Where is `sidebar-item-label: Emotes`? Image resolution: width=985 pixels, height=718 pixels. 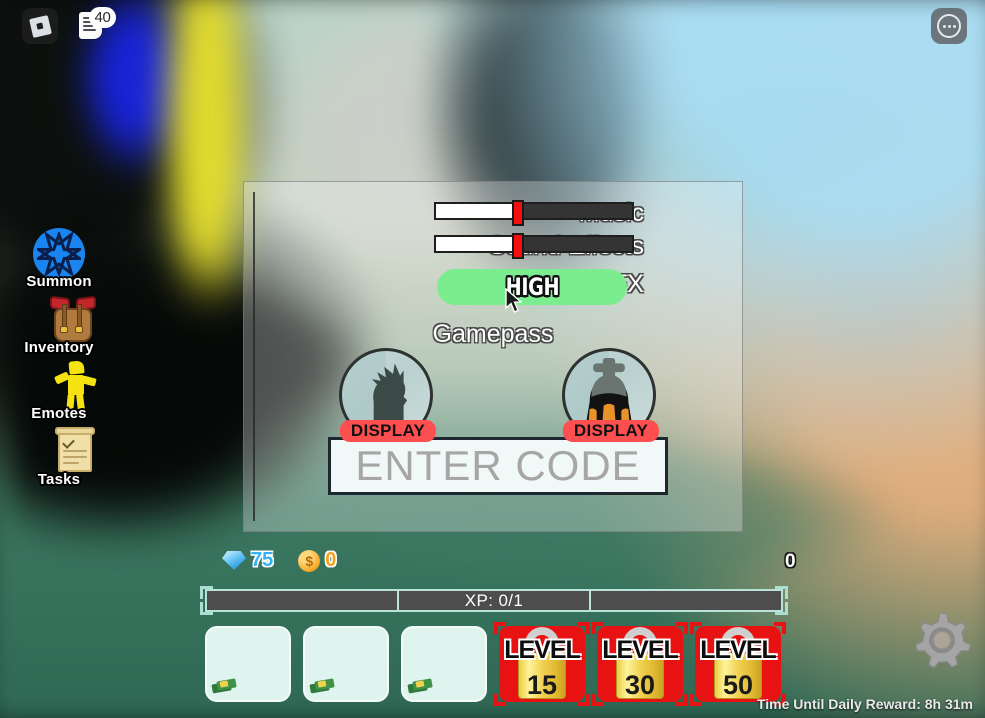 sidebar-item-label: Emotes is located at coordinates (59, 413).